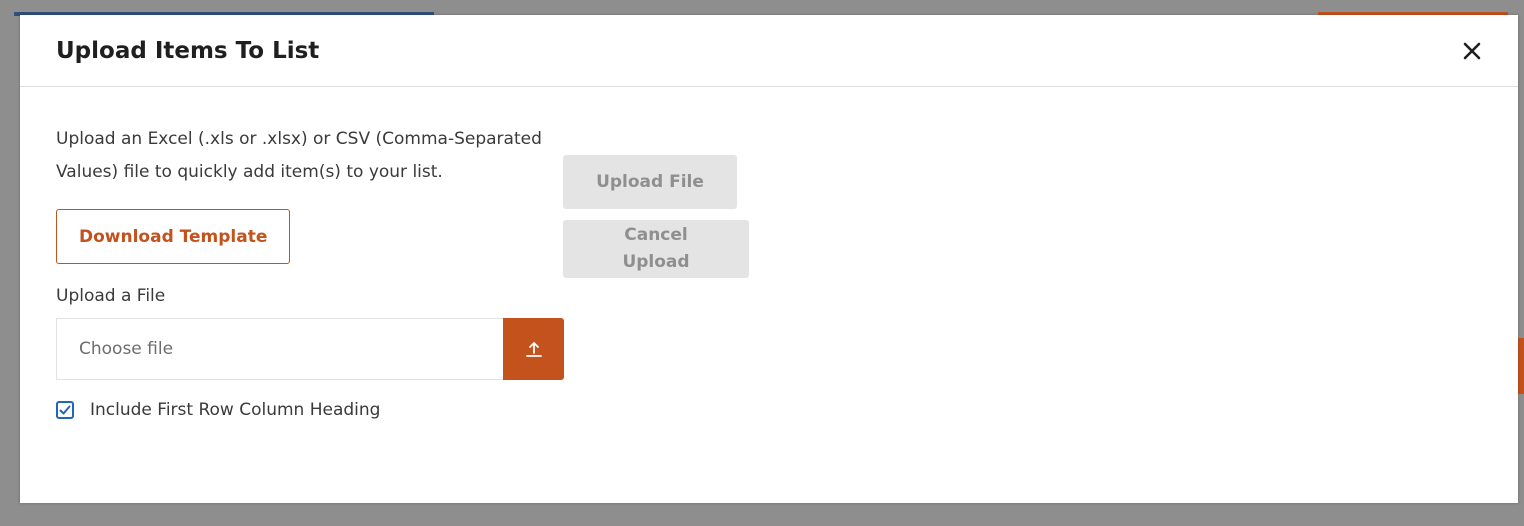 This screenshot has height=526, width=1524. Describe the element at coordinates (173, 236) in the screenshot. I see `download-template-button: Download Template` at that location.